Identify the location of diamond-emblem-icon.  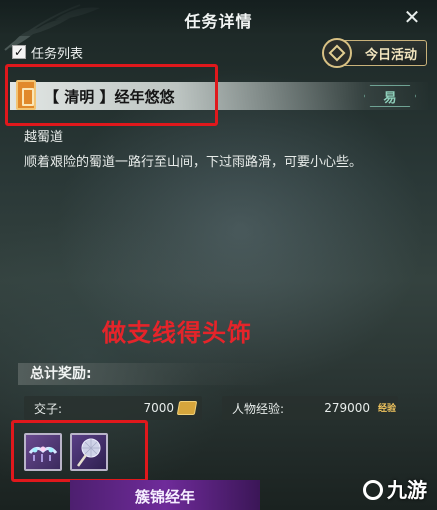
(337, 53).